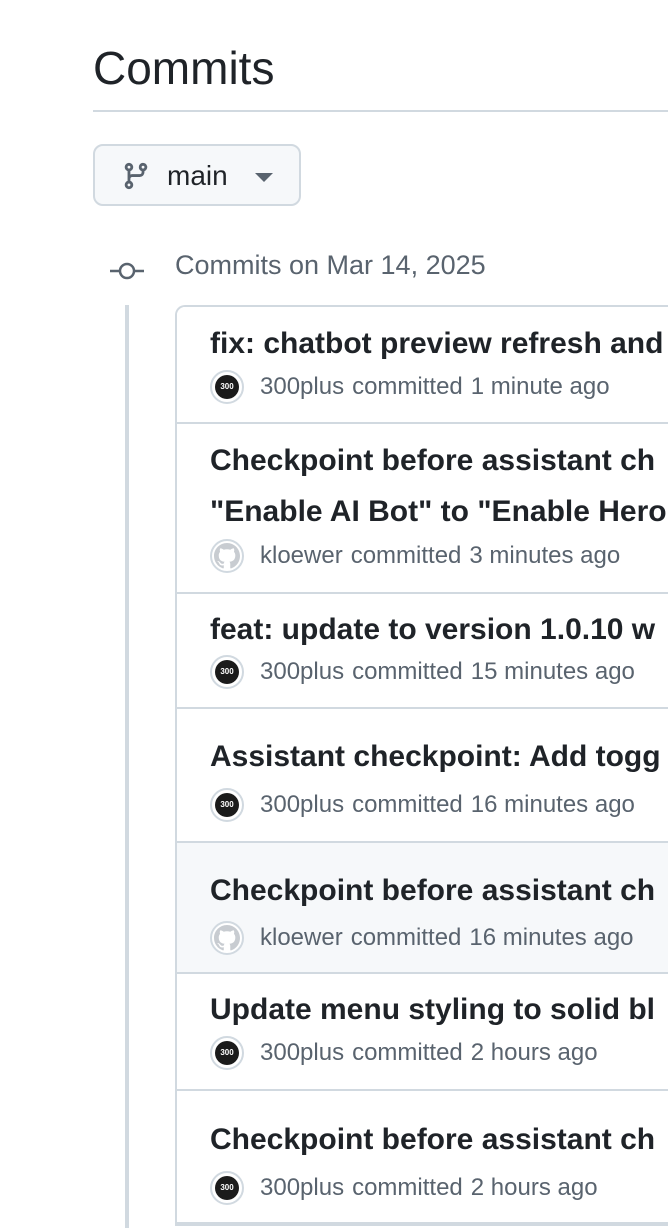  I want to click on commit-meta: kloewer committed 3 minutes ago, so click(415, 556).